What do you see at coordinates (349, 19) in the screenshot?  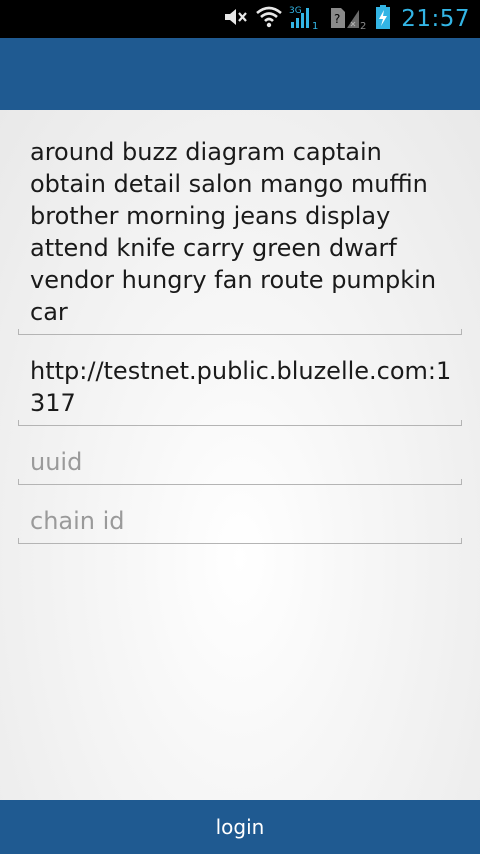 I see `no-sim-icon: ? 2` at bounding box center [349, 19].